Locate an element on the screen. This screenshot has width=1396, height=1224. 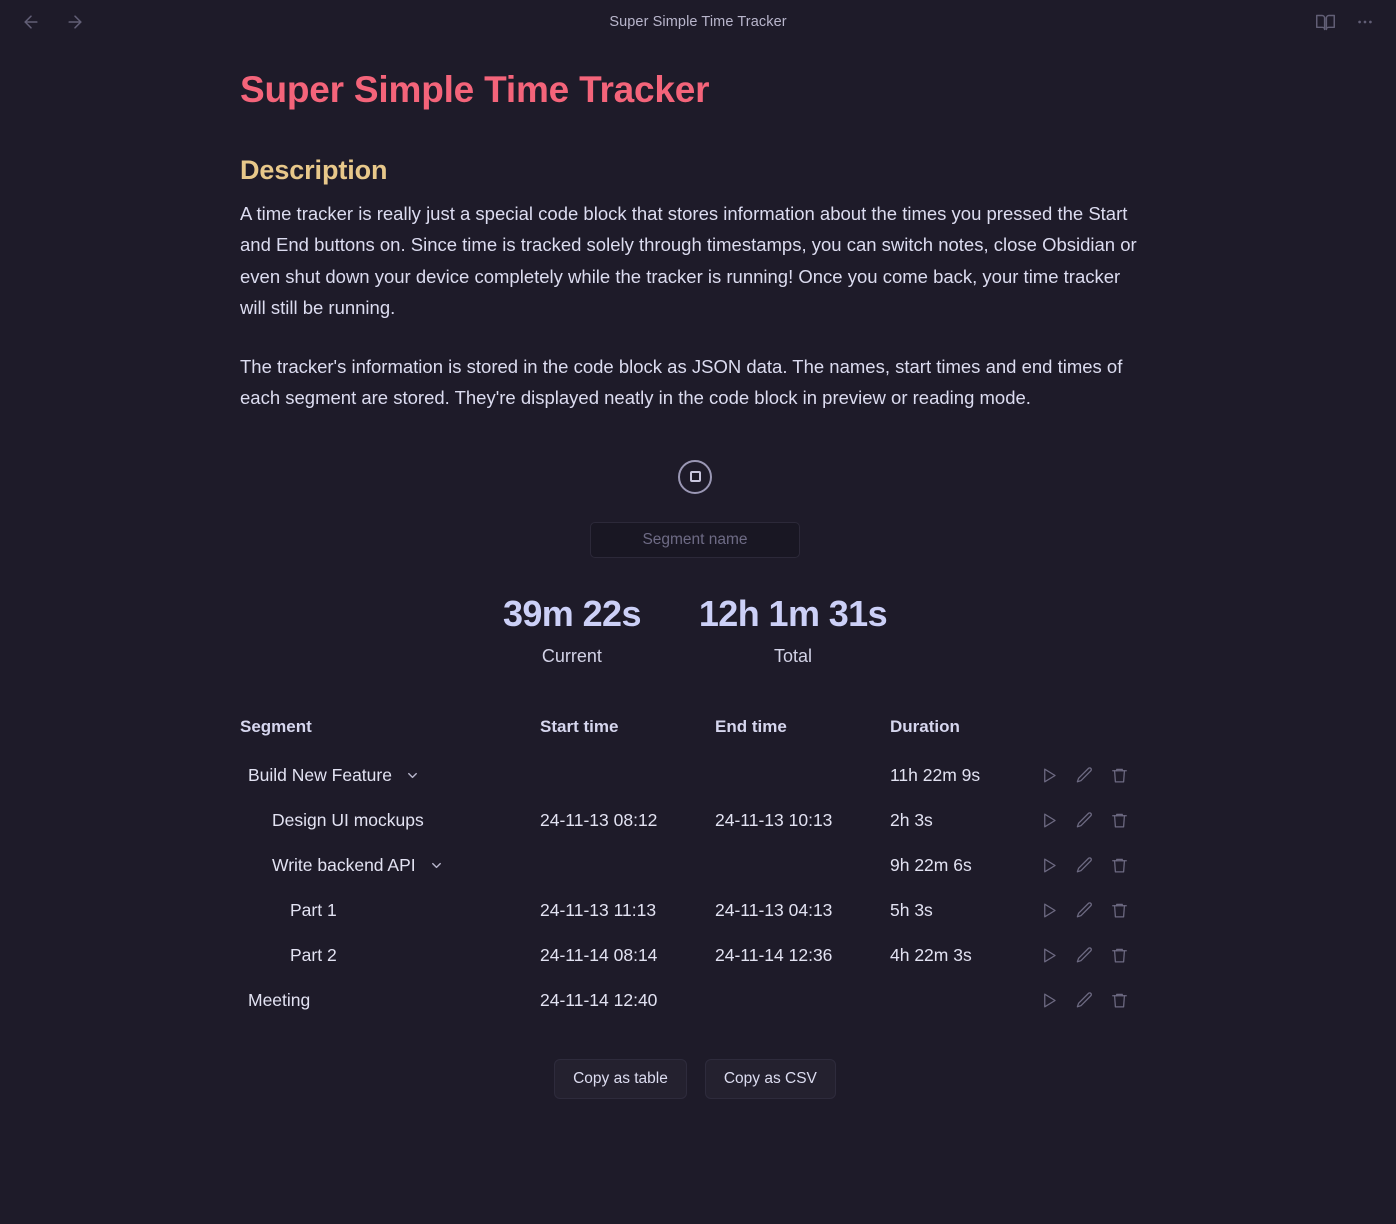
segment-label: Write backend API is located at coordinates (344, 865).